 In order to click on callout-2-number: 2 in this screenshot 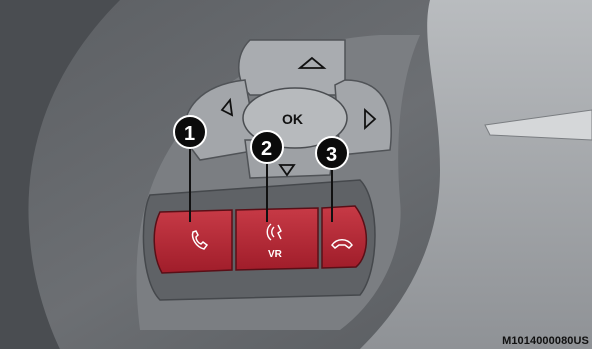, I will do `click(266, 149)`.